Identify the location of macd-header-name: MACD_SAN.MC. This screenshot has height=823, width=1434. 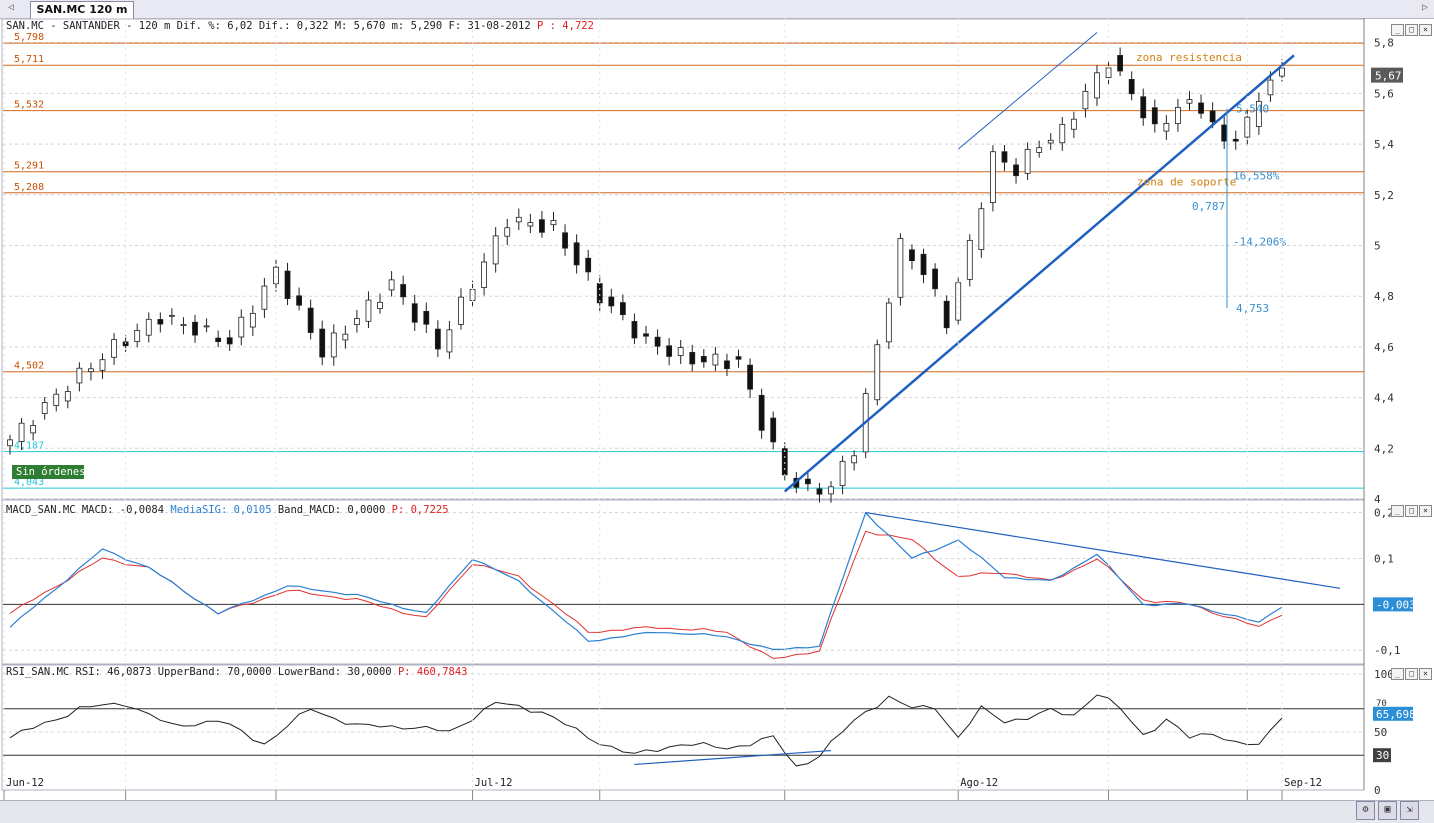
(44, 510).